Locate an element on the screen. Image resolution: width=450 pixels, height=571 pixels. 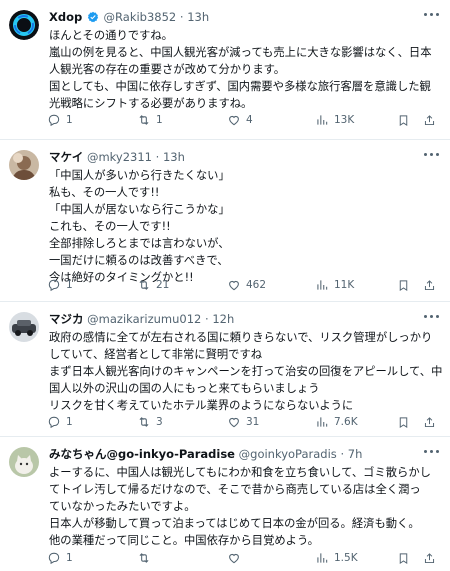
post-text-line: 「中国人が居ないなら行こうかな」 is located at coordinates (139, 209).